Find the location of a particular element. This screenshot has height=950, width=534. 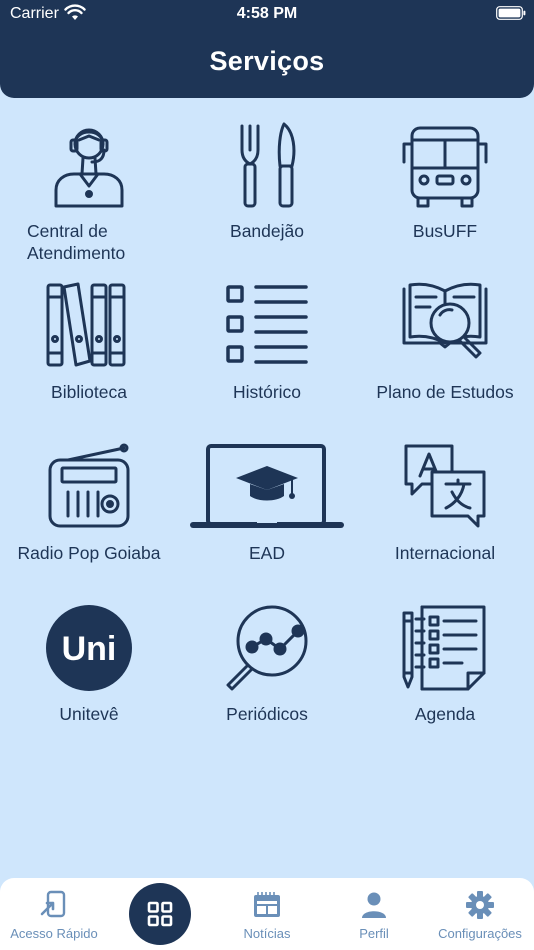

tab-noticias: Notícias is located at coordinates (267, 914).